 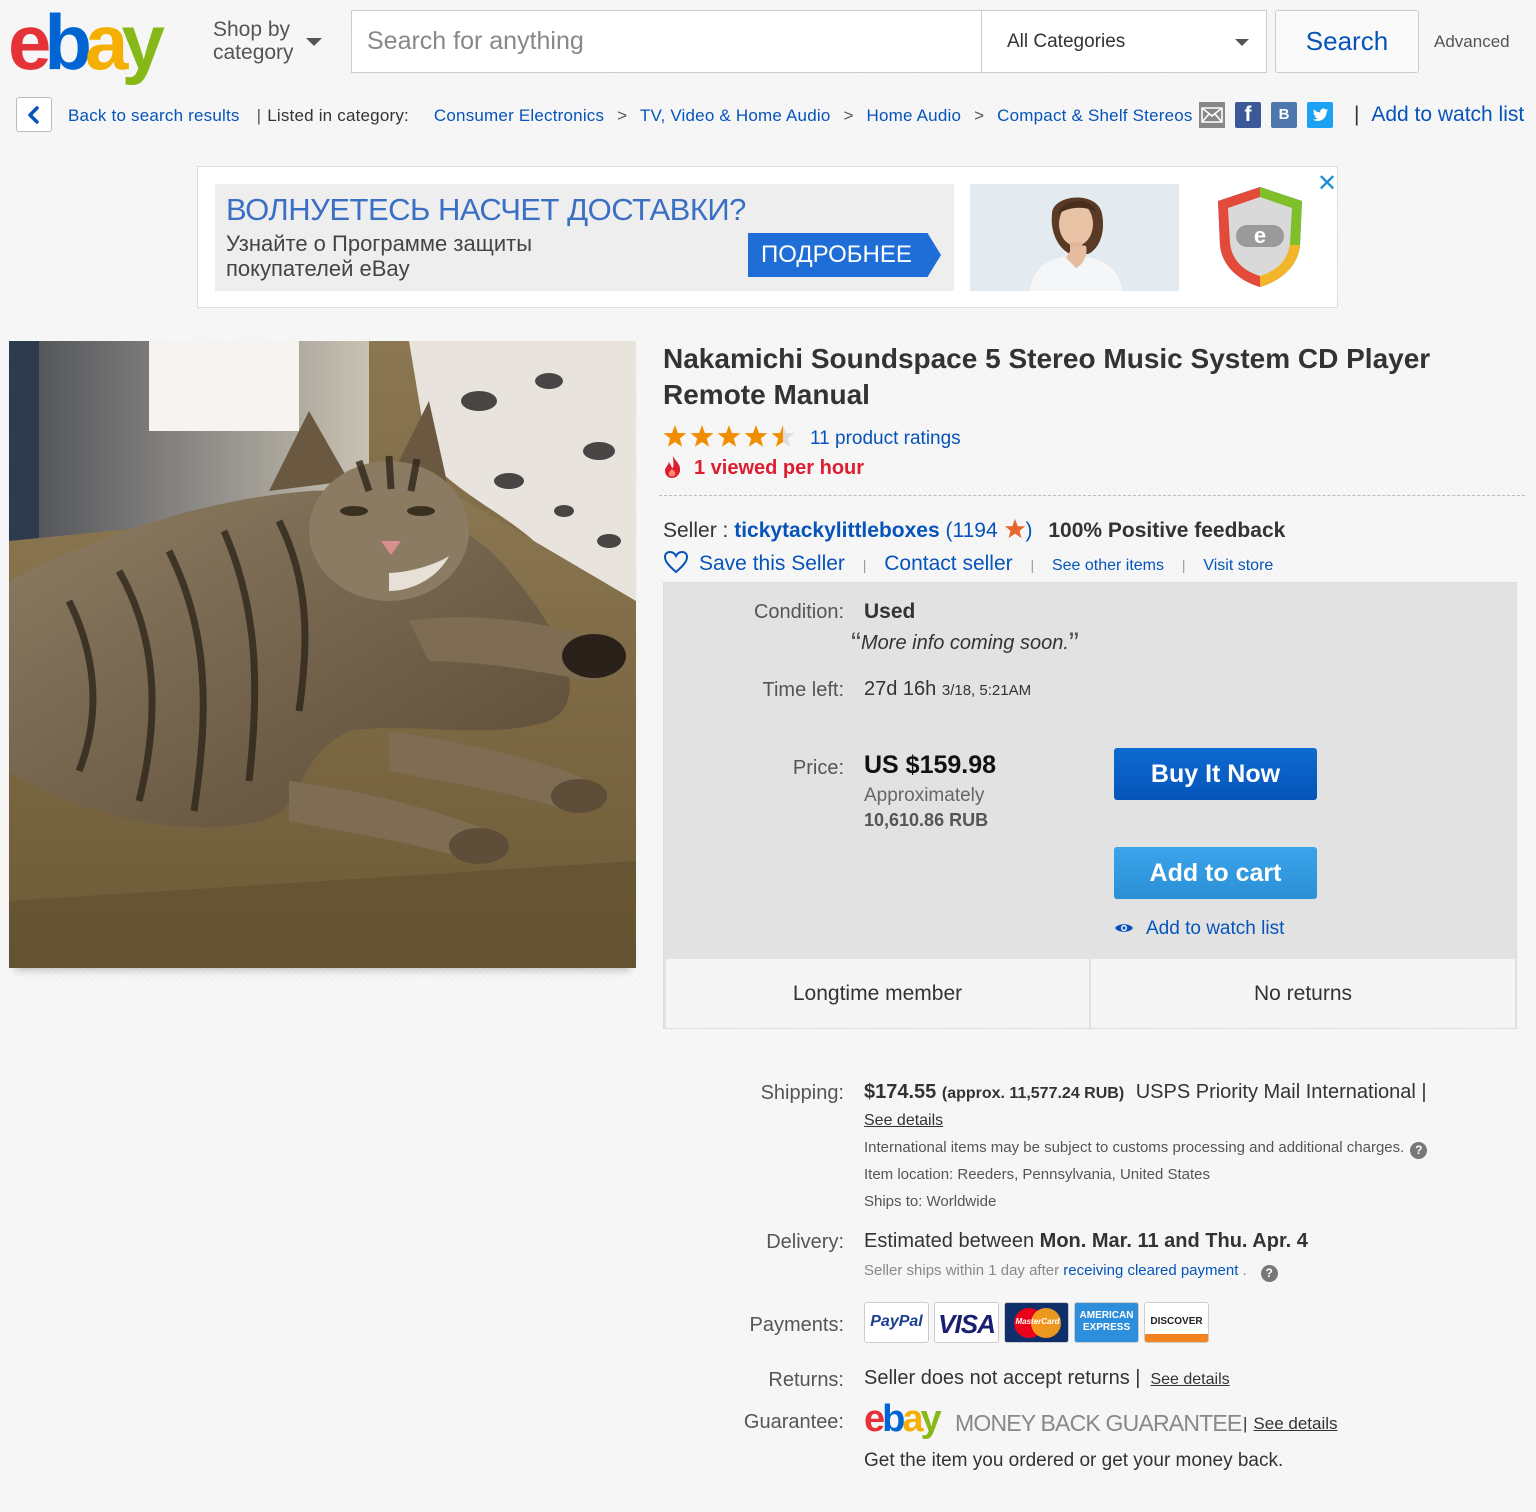 What do you see at coordinates (1245, 1423) in the screenshot?
I see `guarantee-pipe: |` at bounding box center [1245, 1423].